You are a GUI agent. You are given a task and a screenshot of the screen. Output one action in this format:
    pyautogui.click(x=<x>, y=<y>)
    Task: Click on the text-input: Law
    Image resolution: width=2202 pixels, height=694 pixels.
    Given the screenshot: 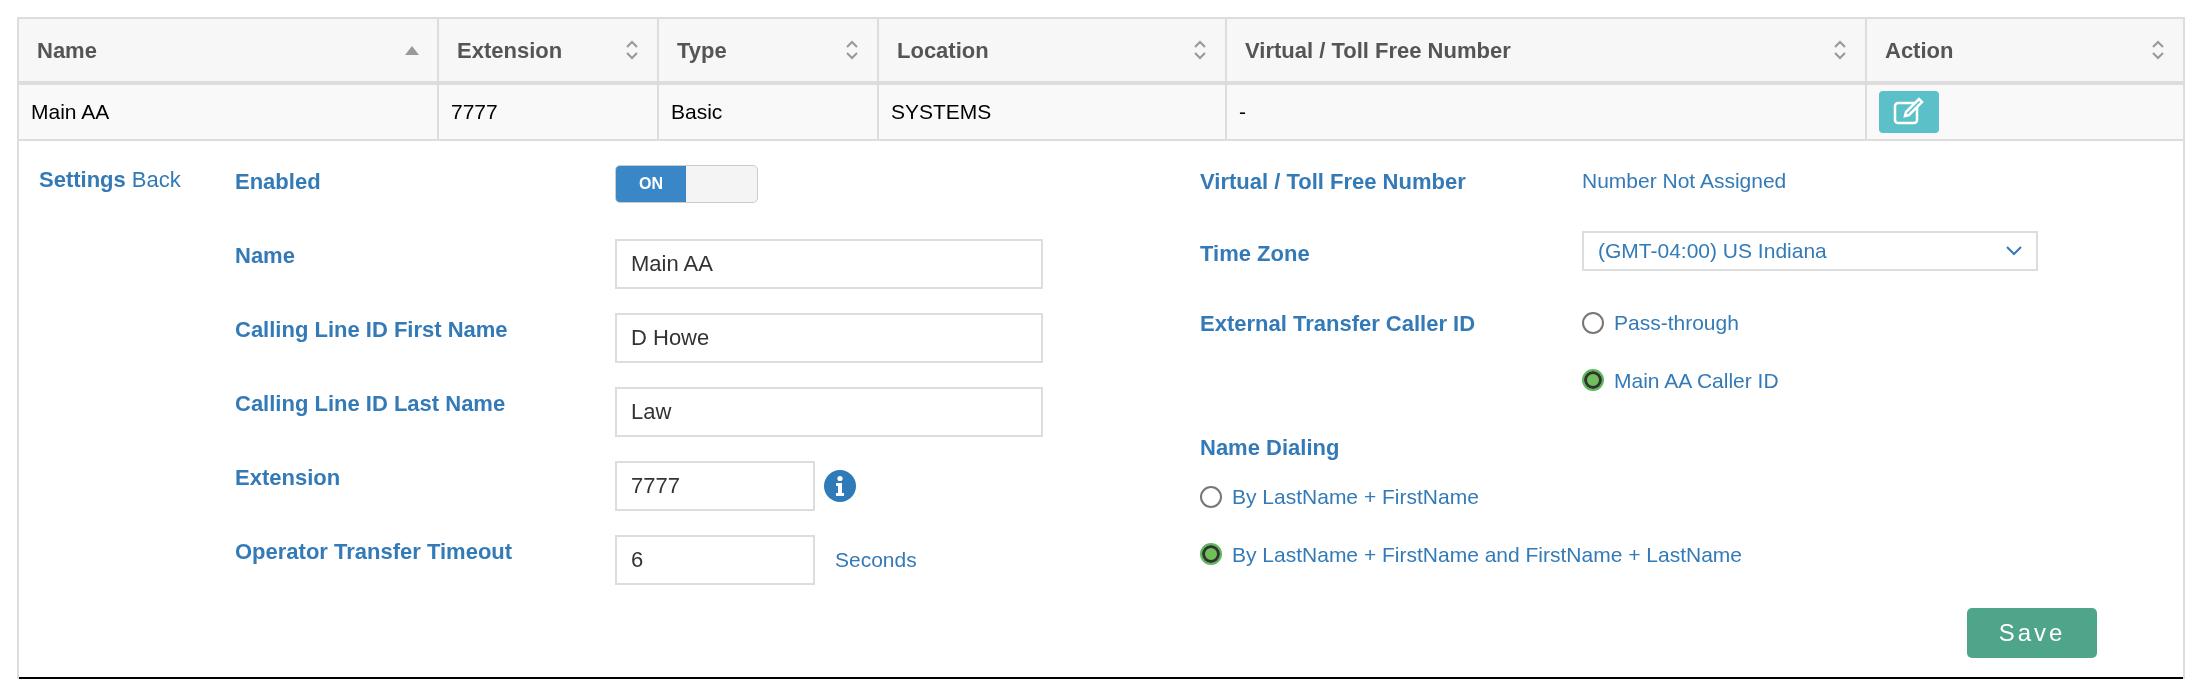 What is the action you would take?
    pyautogui.click(x=829, y=412)
    